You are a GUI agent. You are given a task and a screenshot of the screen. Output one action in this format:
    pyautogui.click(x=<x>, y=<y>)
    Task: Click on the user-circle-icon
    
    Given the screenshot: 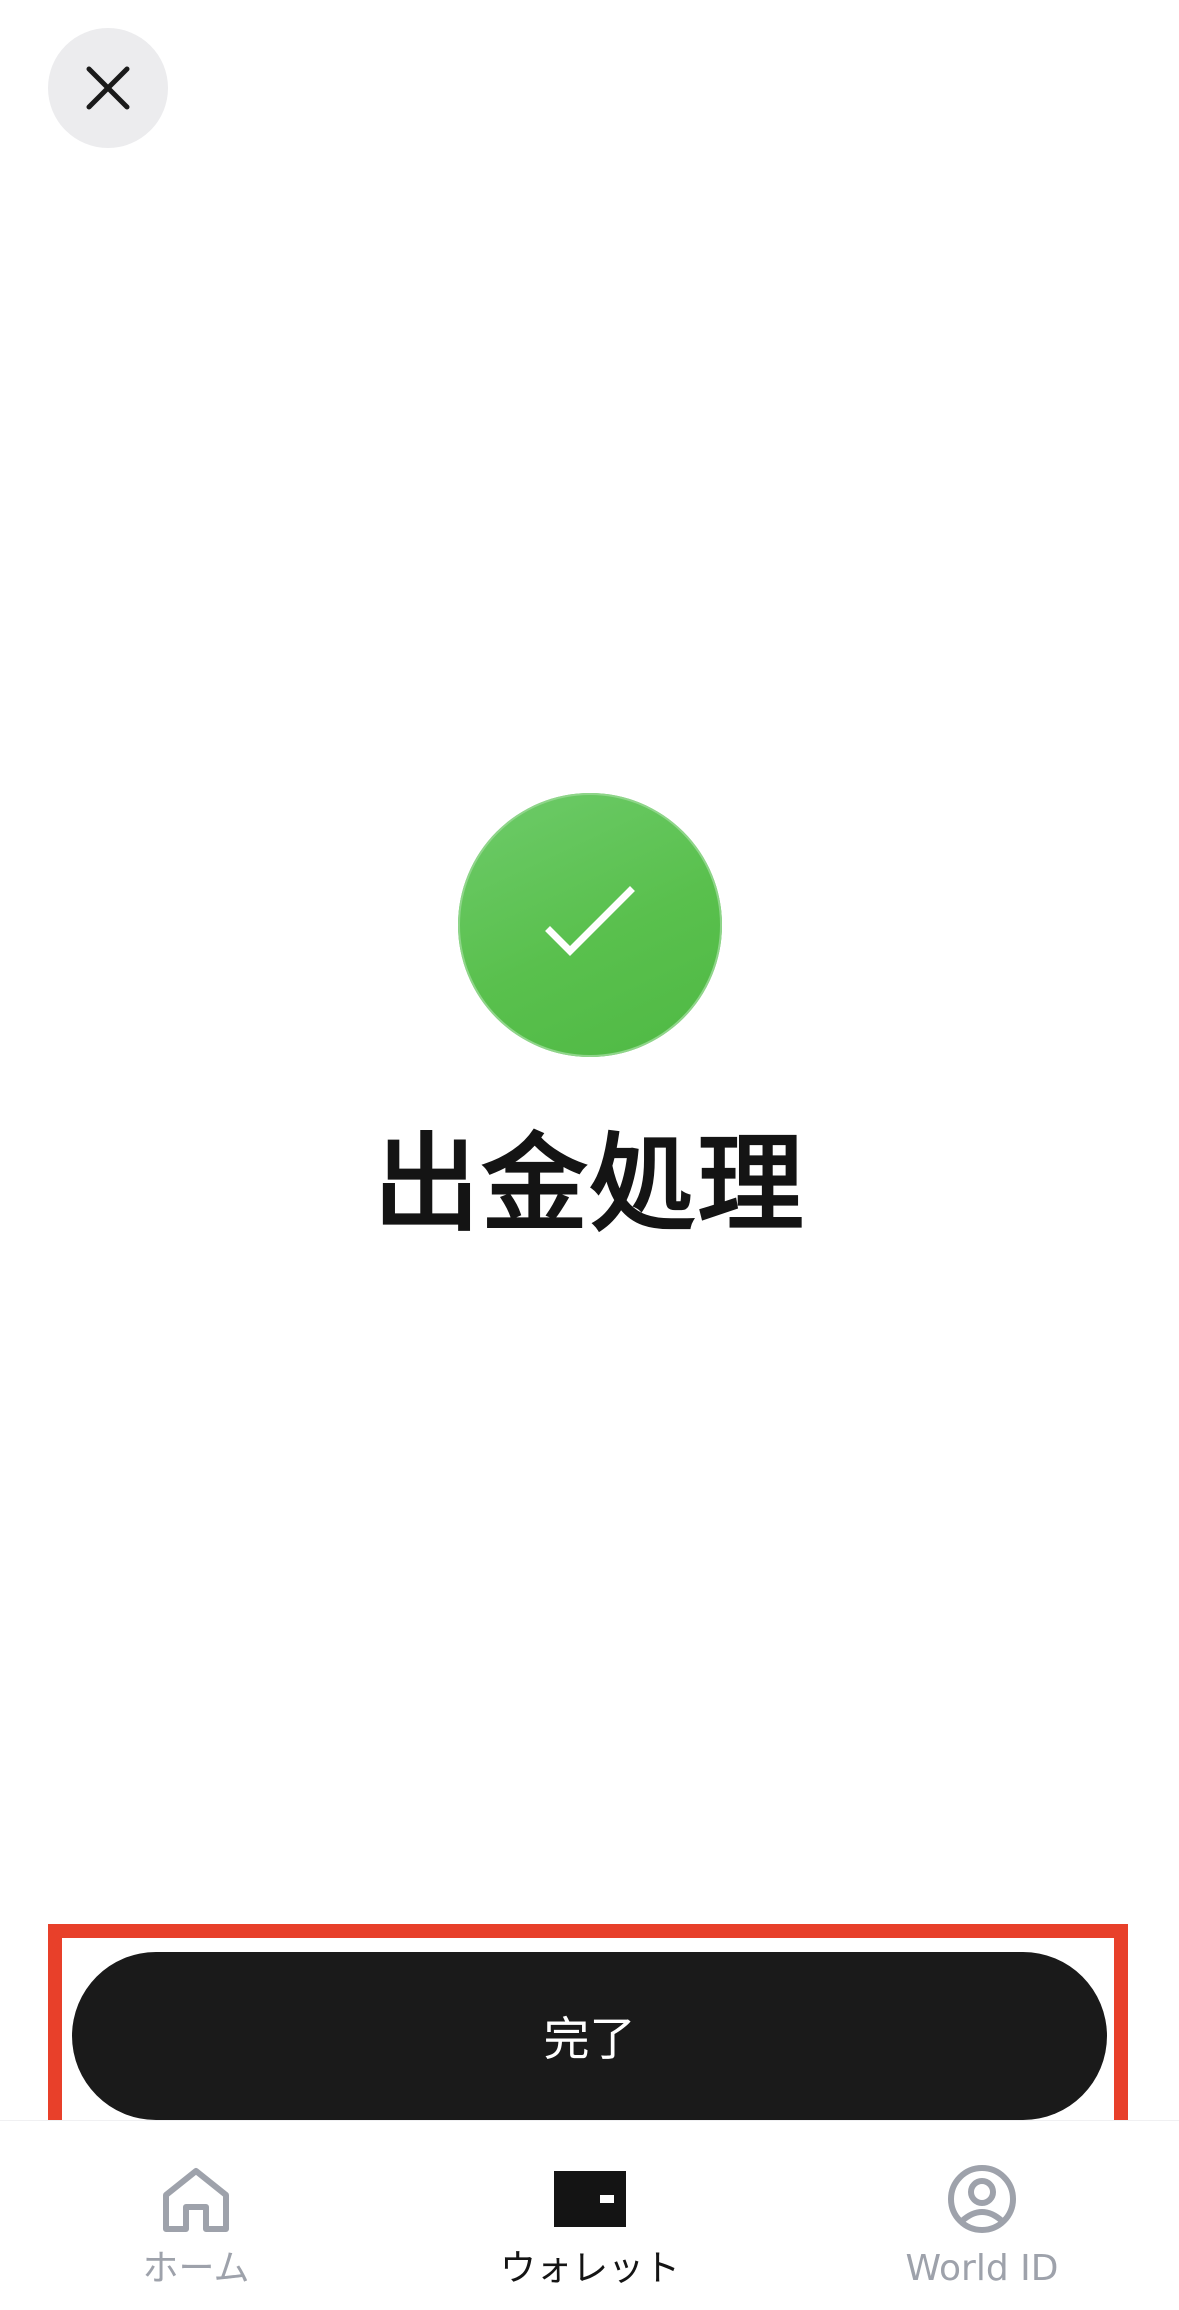 What is the action you would take?
    pyautogui.click(x=982, y=2199)
    